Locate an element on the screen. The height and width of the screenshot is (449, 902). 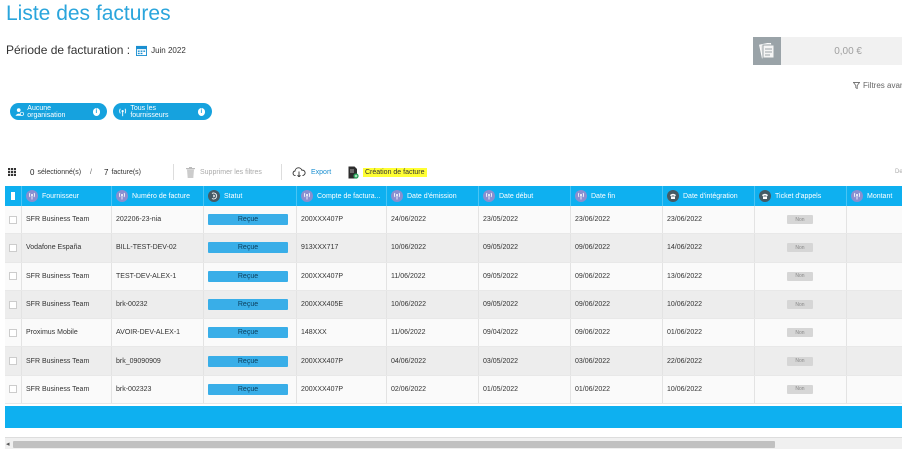
cell-fournisseur: Proximus Mobile is located at coordinates (67, 333).